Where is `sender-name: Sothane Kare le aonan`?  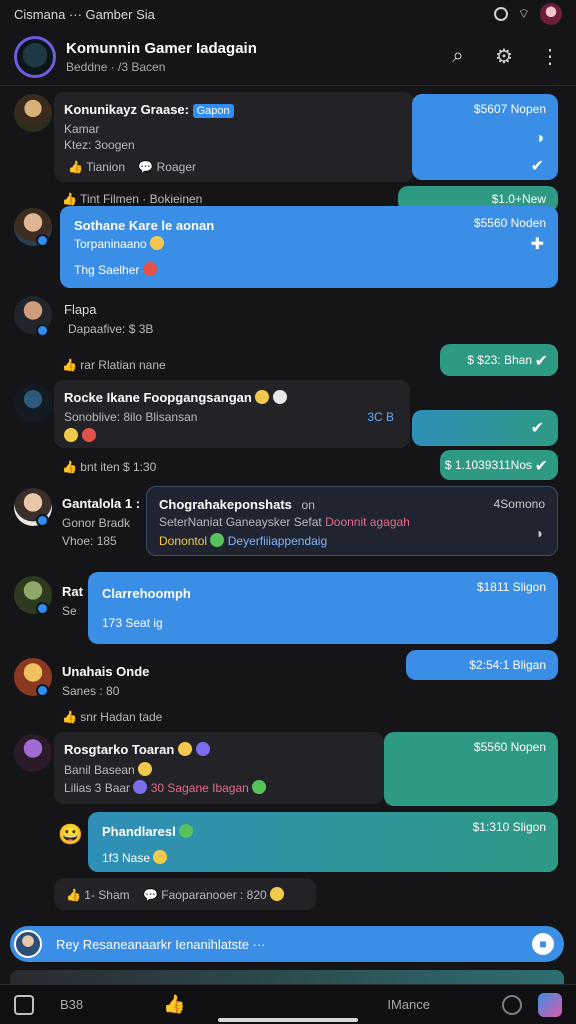 sender-name: Sothane Kare le aonan is located at coordinates (144, 225).